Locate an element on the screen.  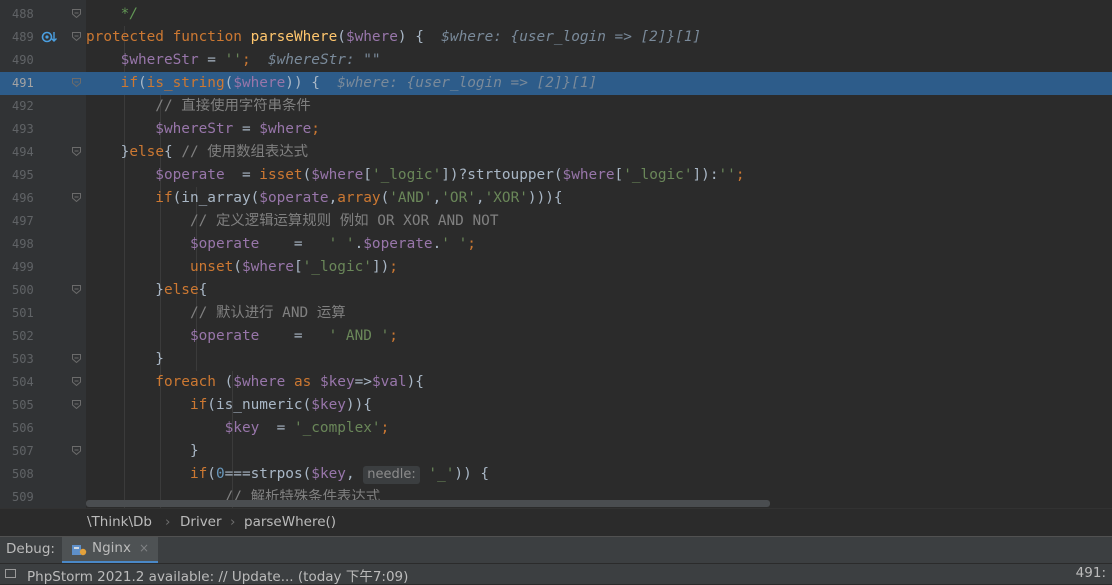
code-line: 501 // 默认进行 AND 运算 is located at coordinates (556, 313).